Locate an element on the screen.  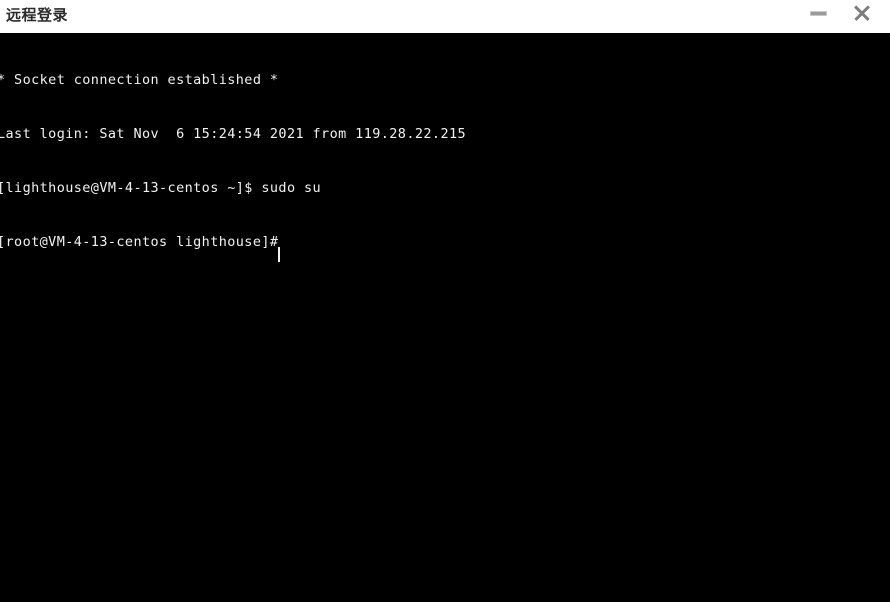
terminal-line: [lighthouse@VM-4-13-centos ~]$ sudo su is located at coordinates (161, 188).